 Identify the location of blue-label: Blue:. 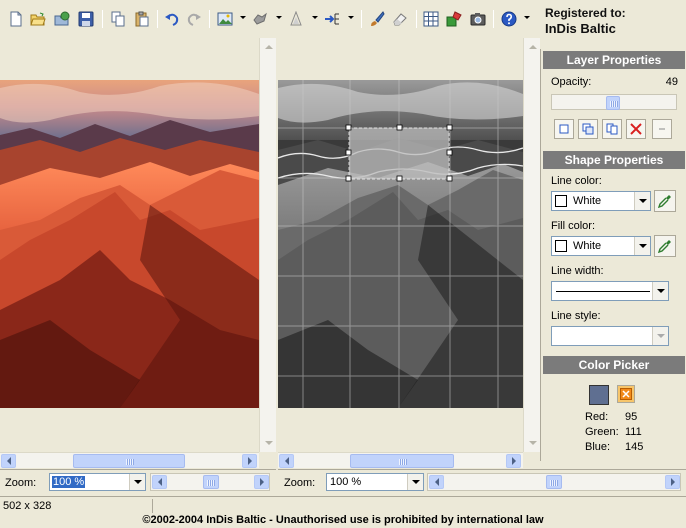
(598, 447).